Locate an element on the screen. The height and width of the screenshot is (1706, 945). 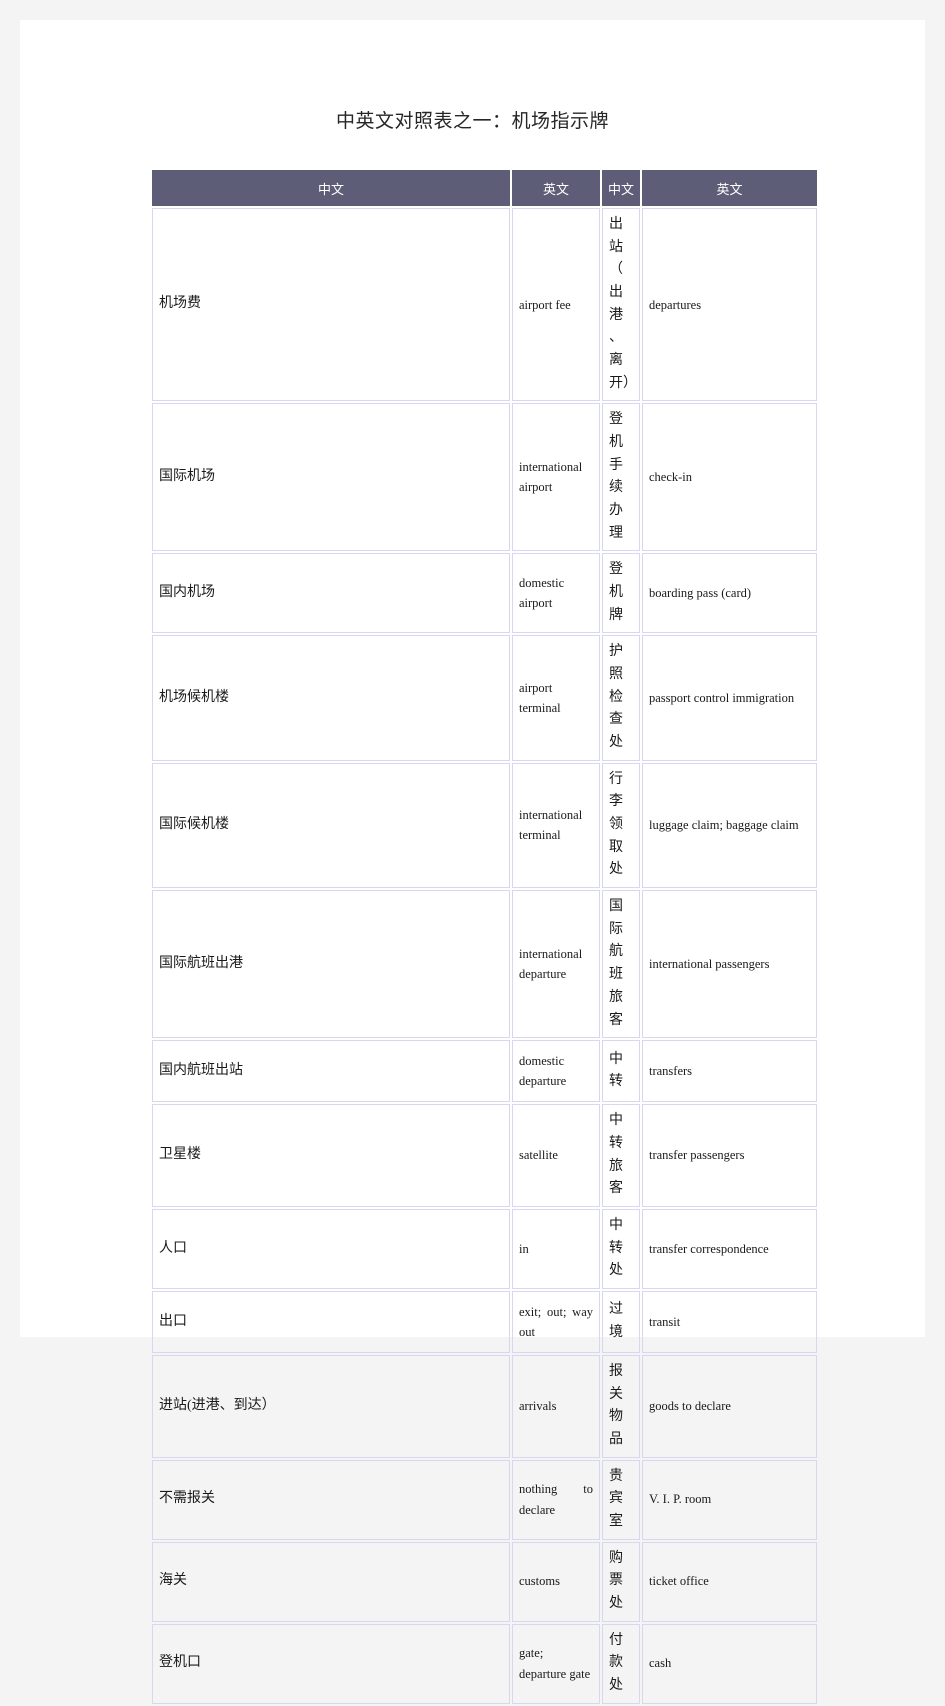
cell-english-term-2: departures is located at coordinates (729, 305).